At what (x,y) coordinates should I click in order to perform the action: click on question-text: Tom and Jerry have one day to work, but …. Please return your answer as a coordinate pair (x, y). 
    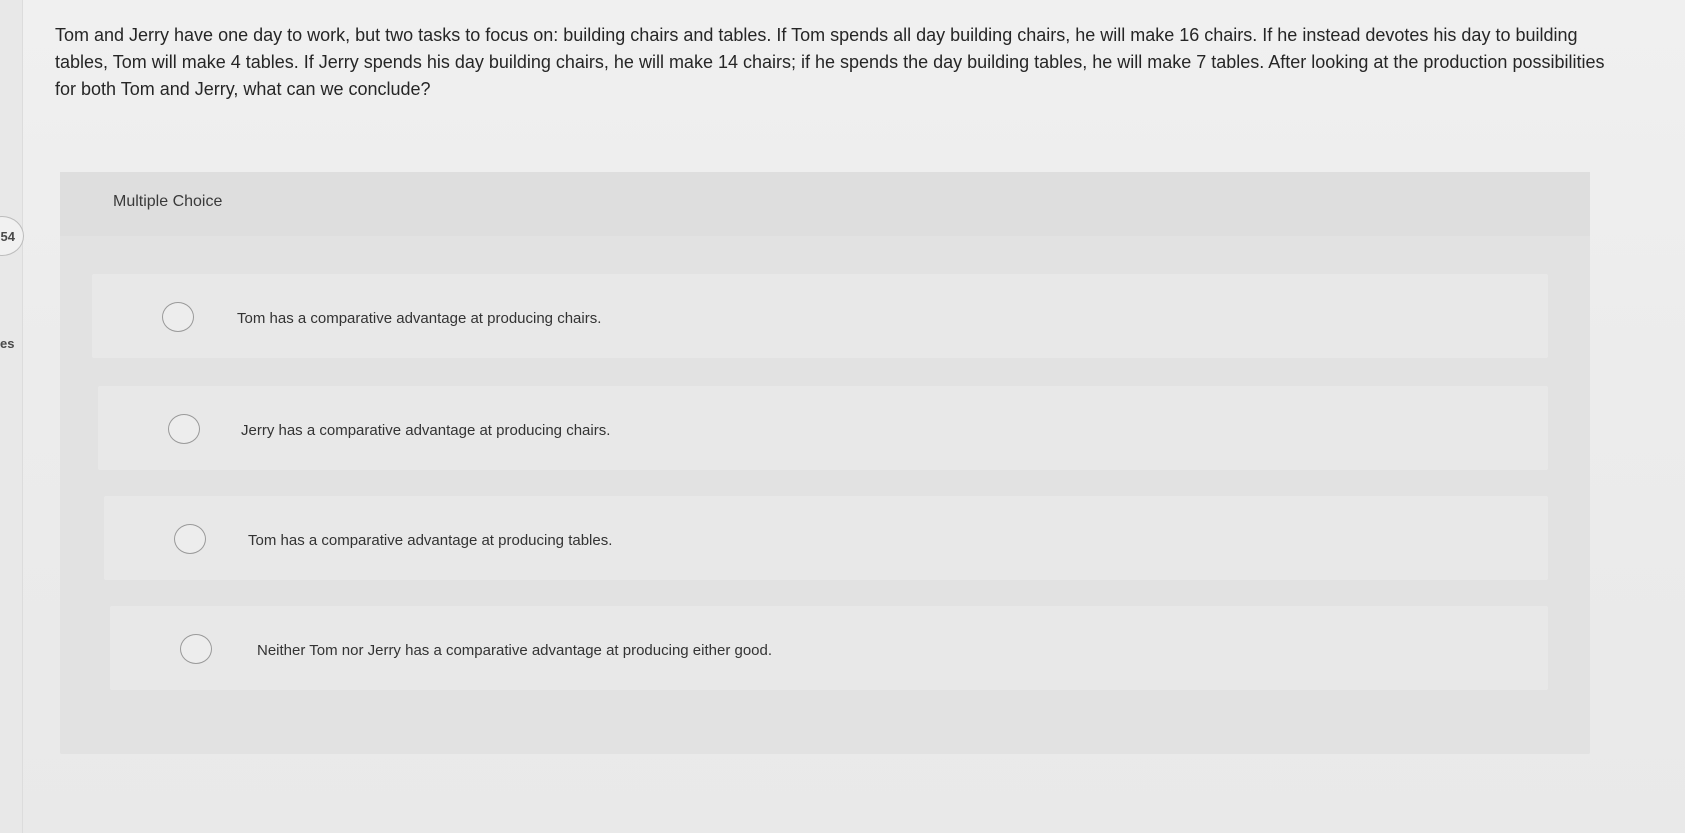
    Looking at the image, I should click on (830, 62).